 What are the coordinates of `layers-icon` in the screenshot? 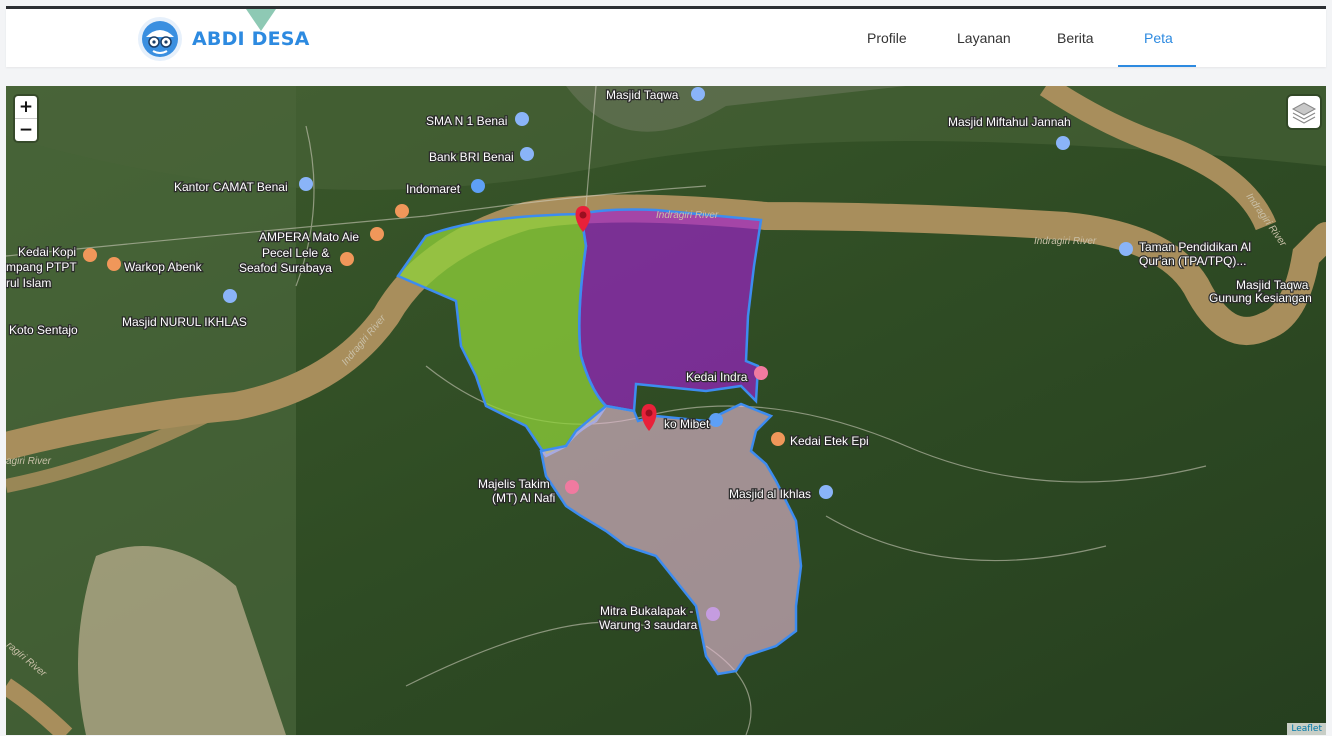 It's located at (1304, 113).